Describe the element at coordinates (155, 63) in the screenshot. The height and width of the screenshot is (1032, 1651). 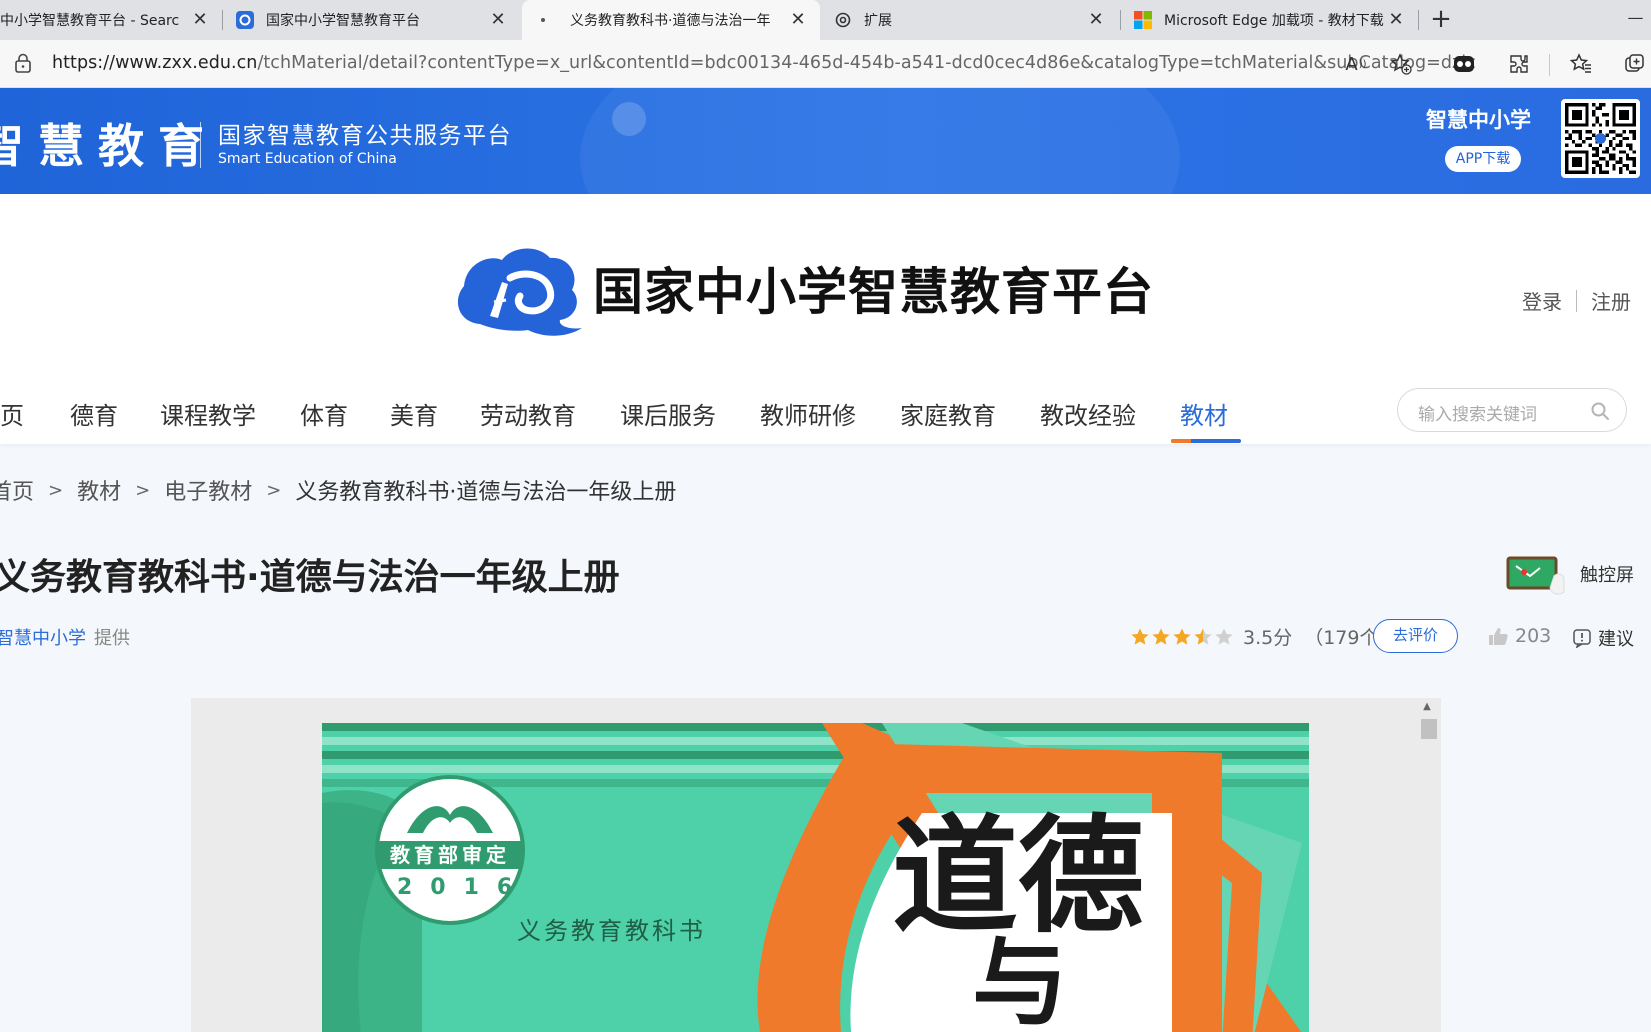
I see `url-host: https://www.zxx.edu.cn` at that location.